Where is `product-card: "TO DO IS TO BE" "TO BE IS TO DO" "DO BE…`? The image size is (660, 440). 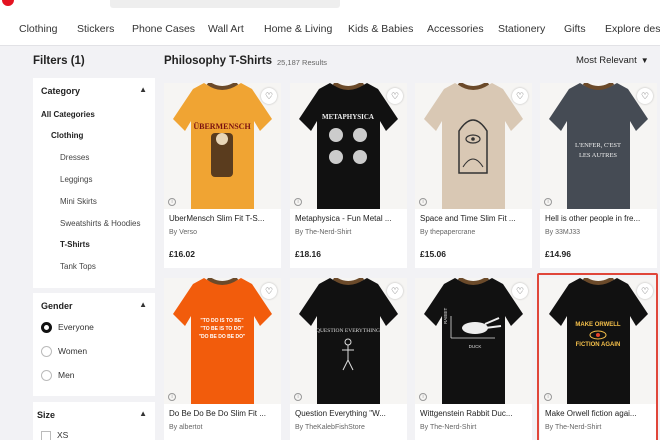 product-card: "TO DO IS TO BE" "TO BE IS TO DO" "DO BE… is located at coordinates (222, 359).